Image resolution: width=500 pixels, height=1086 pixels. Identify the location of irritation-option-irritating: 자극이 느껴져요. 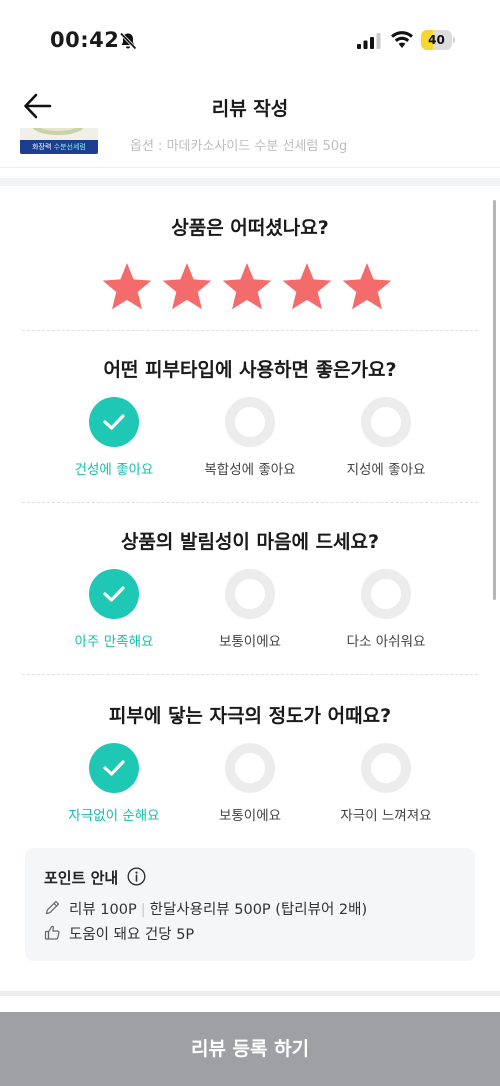
(386, 788).